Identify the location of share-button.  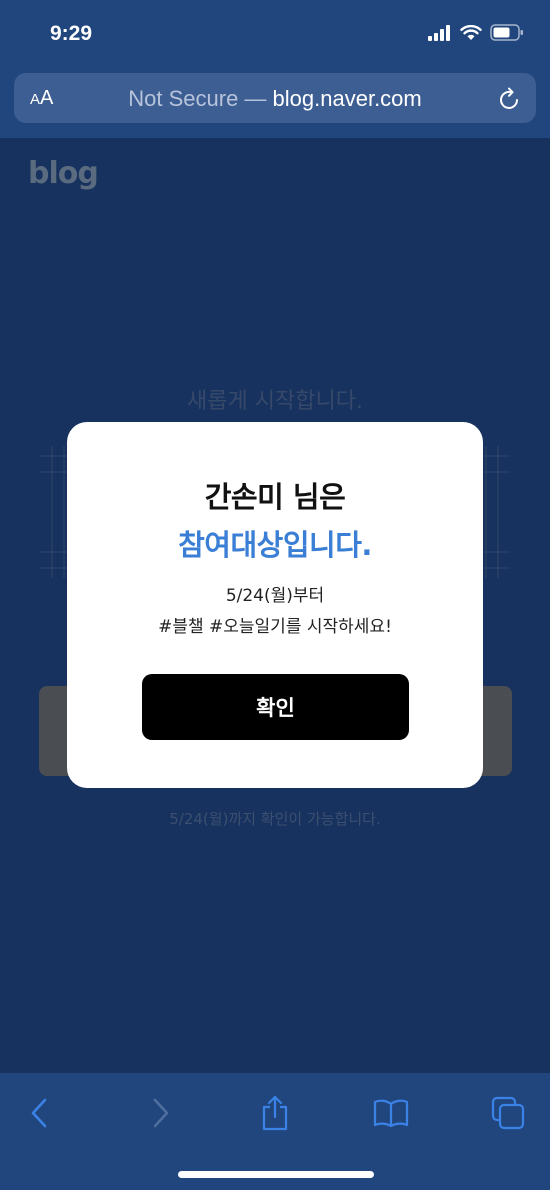
(275, 1113).